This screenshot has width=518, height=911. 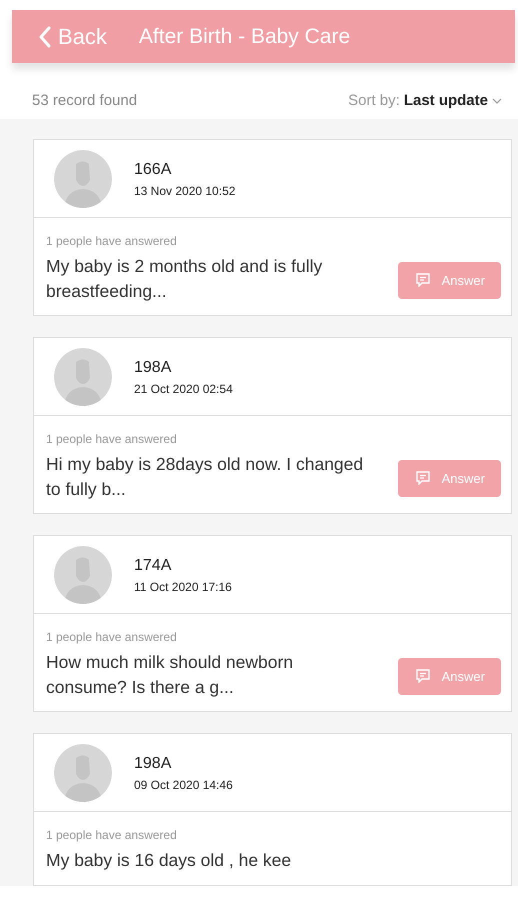 I want to click on post-date: 13 Nov 2020 10:52, so click(x=185, y=191).